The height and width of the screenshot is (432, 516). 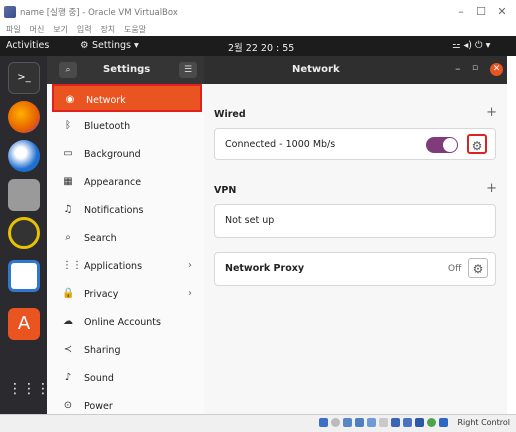 What do you see at coordinates (68, 293) in the screenshot?
I see `privacy-icon: 🔒` at bounding box center [68, 293].